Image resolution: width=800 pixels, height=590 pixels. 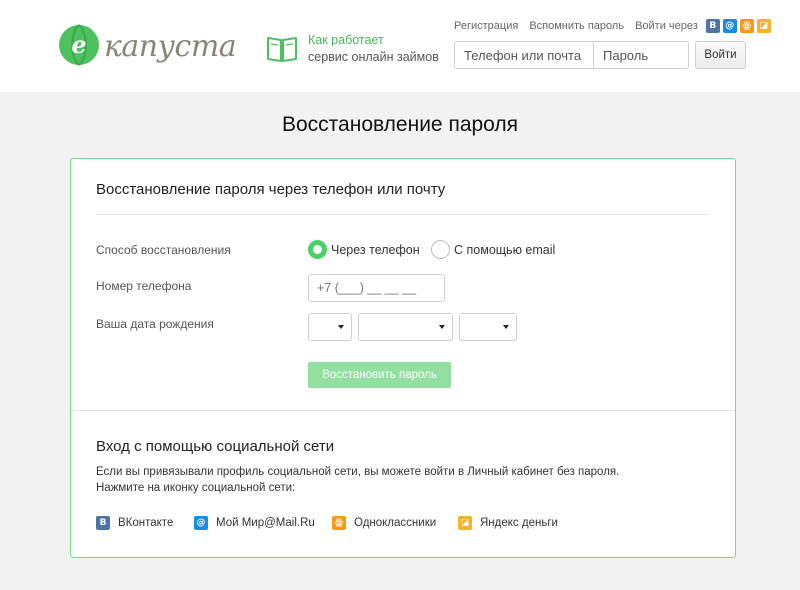 I want to click on login-button: Войти, so click(x=720, y=55).